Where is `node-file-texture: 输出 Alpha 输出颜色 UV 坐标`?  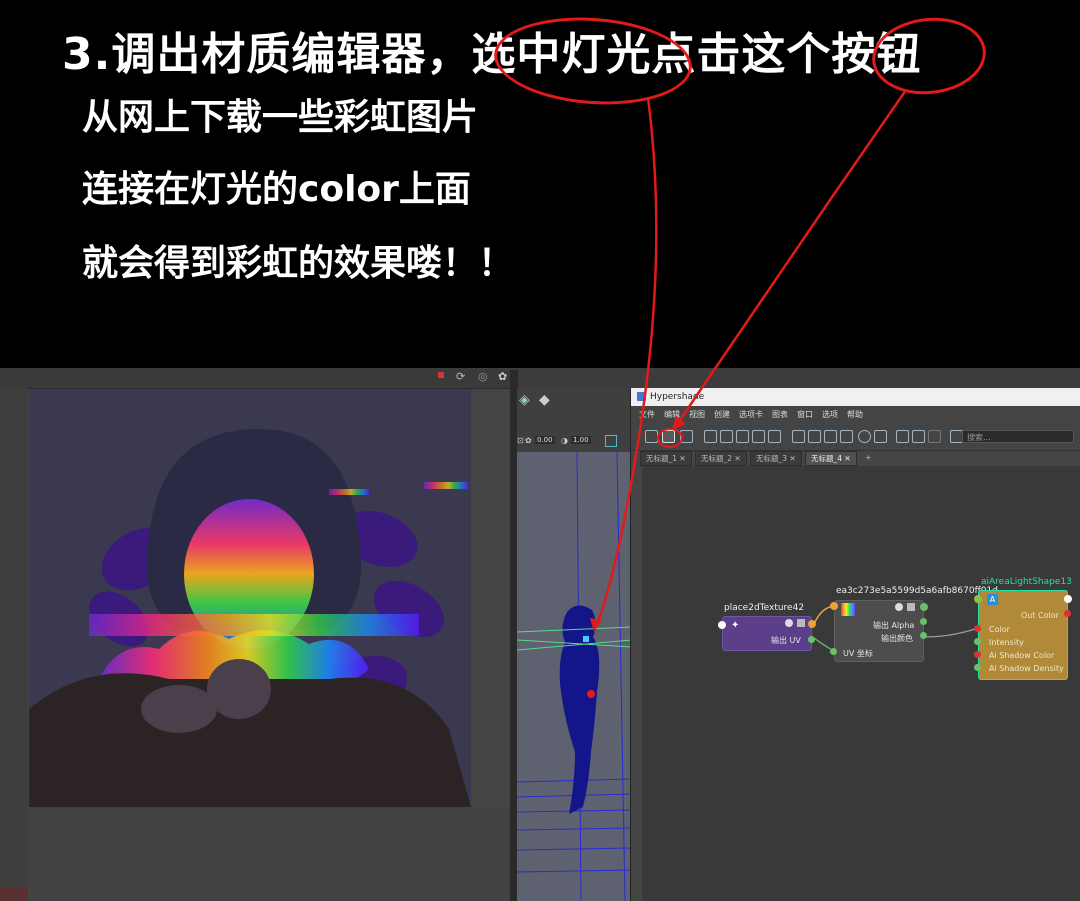 node-file-texture: 输出 Alpha 输出颜色 UV 坐标 is located at coordinates (879, 631).